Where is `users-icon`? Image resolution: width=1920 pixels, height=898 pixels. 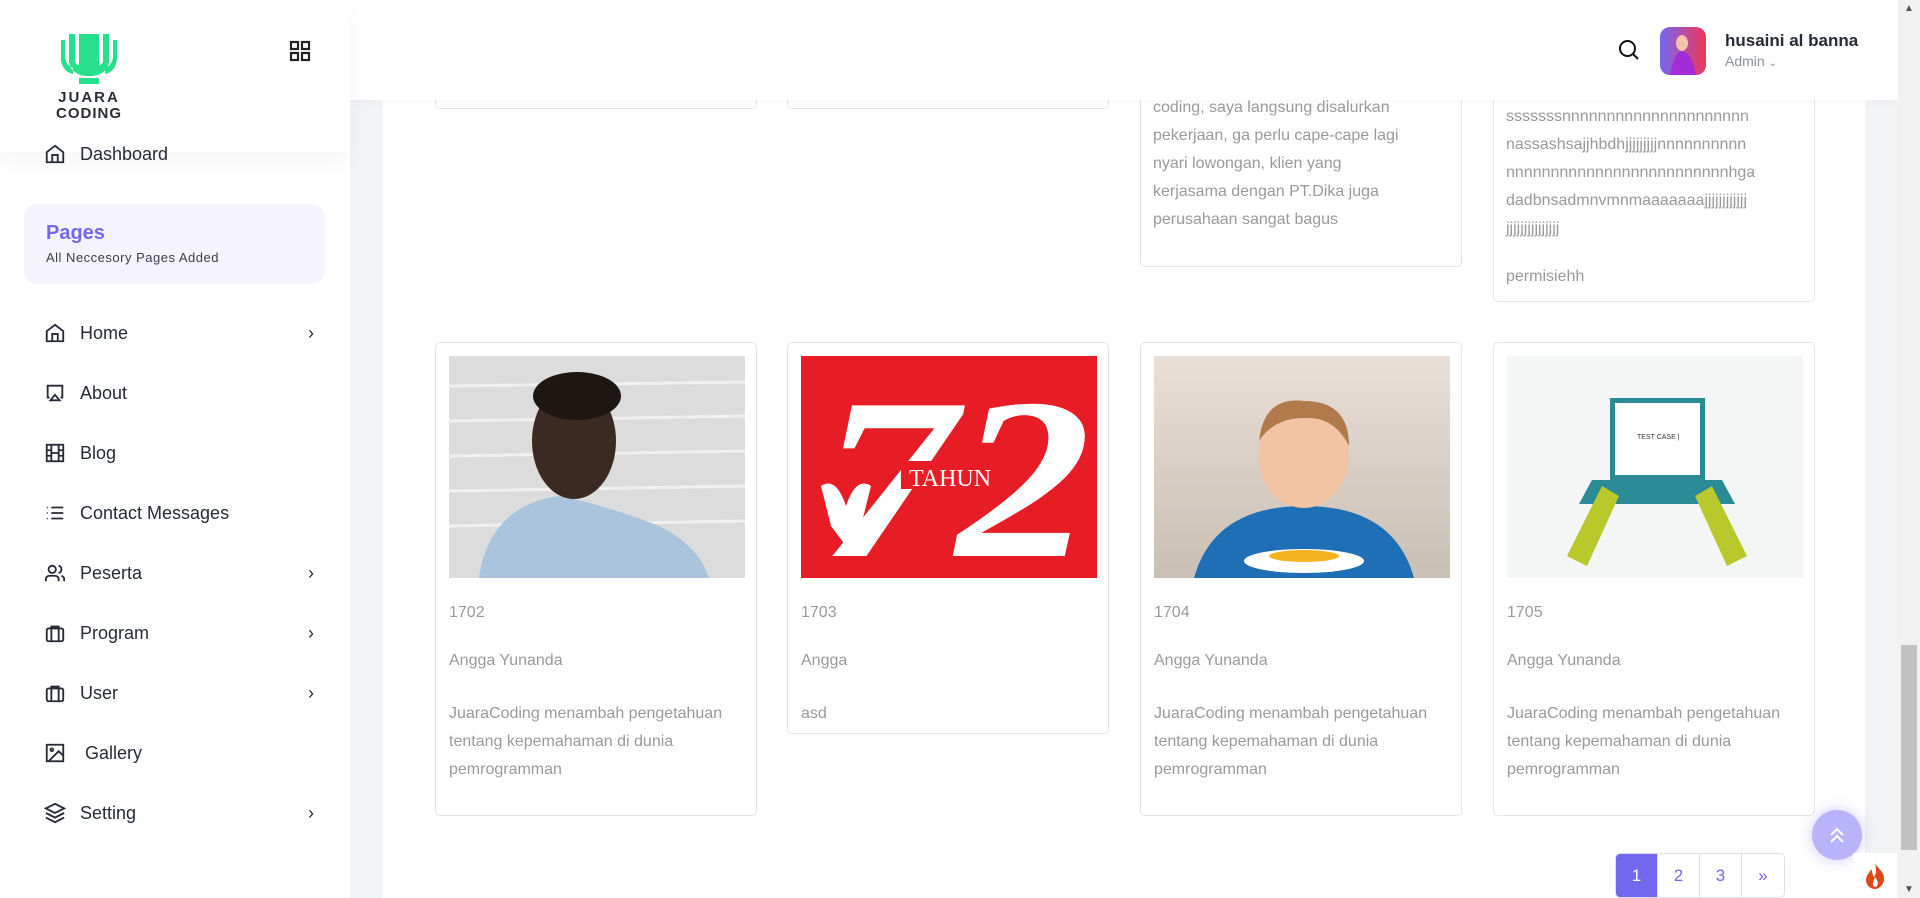
users-icon is located at coordinates (55, 573).